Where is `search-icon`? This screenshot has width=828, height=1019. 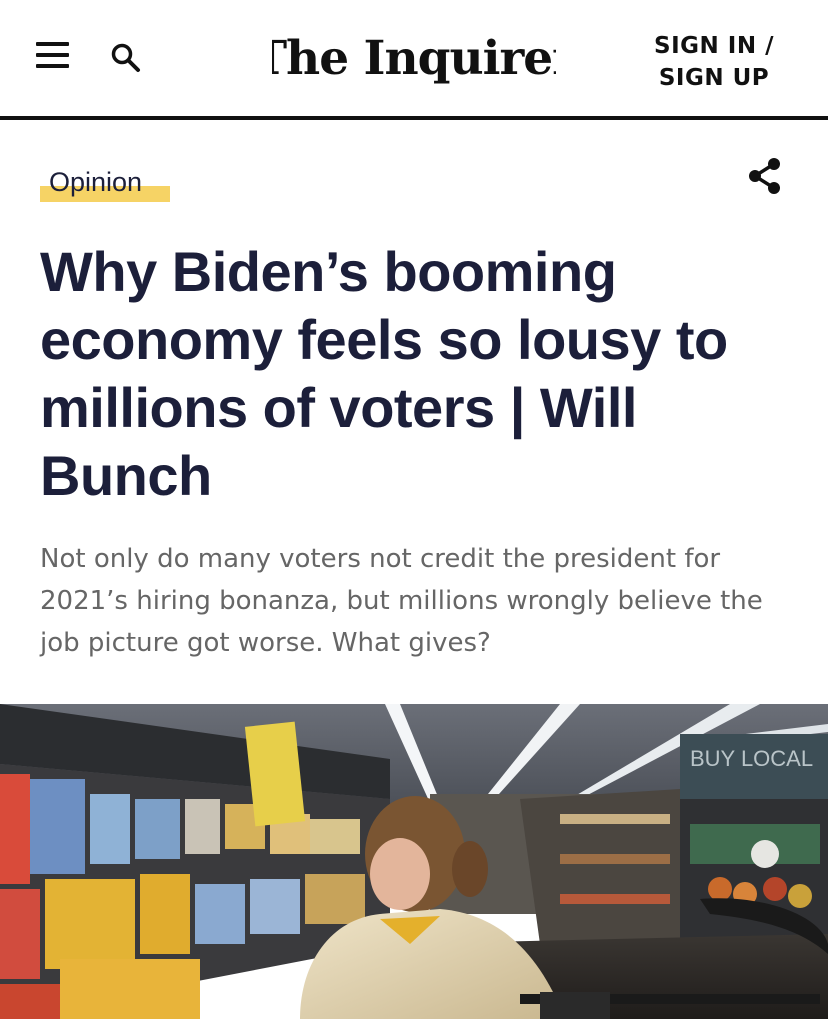 search-icon is located at coordinates (125, 57).